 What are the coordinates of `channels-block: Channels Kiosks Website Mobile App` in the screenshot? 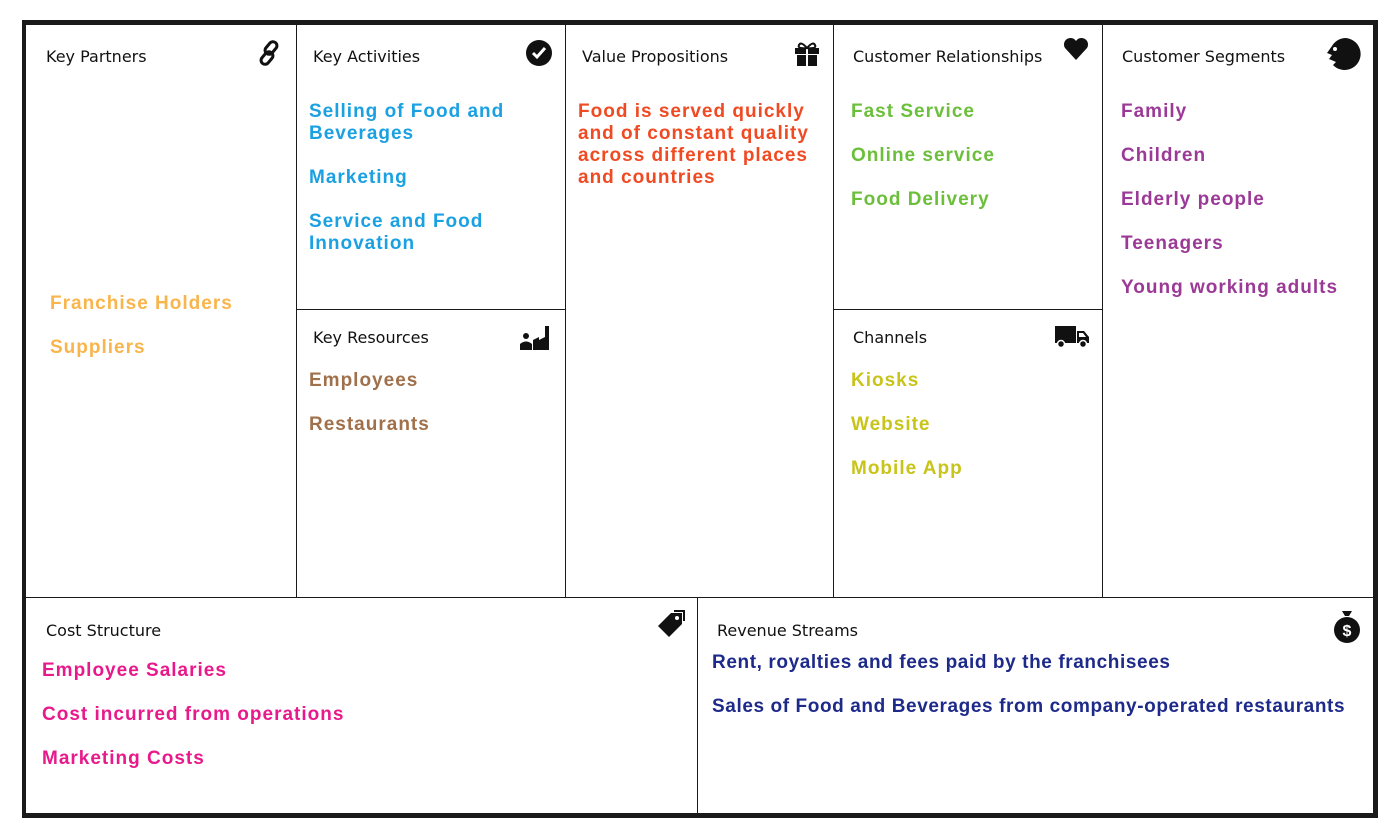 It's located at (968, 453).